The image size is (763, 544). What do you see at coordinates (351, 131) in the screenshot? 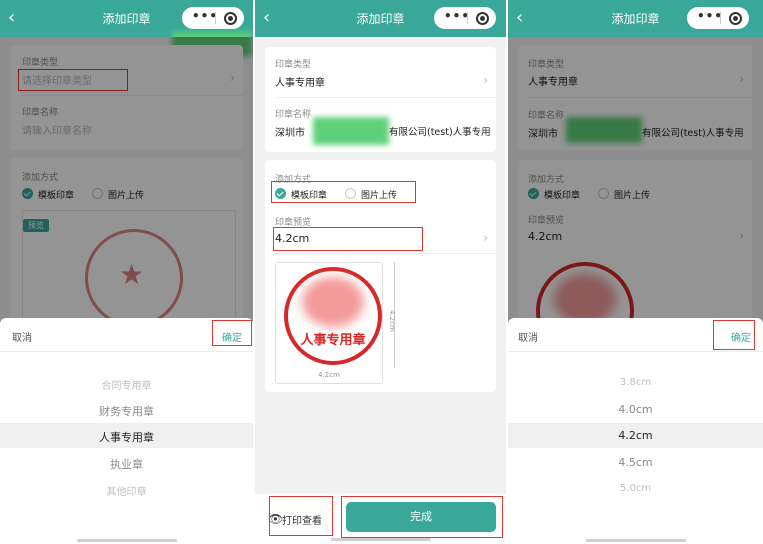
I see `redacted-overlay` at bounding box center [351, 131].